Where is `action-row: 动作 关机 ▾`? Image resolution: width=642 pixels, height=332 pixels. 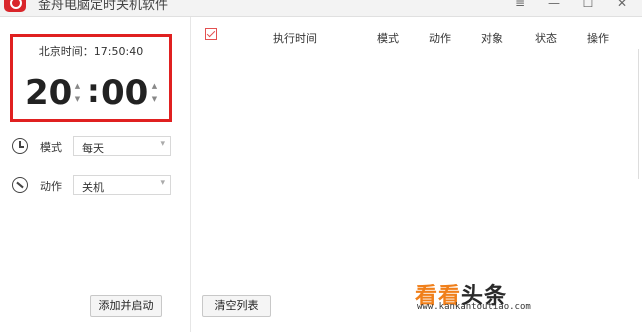
action-row: 动作 关机 ▾ is located at coordinates (97, 186).